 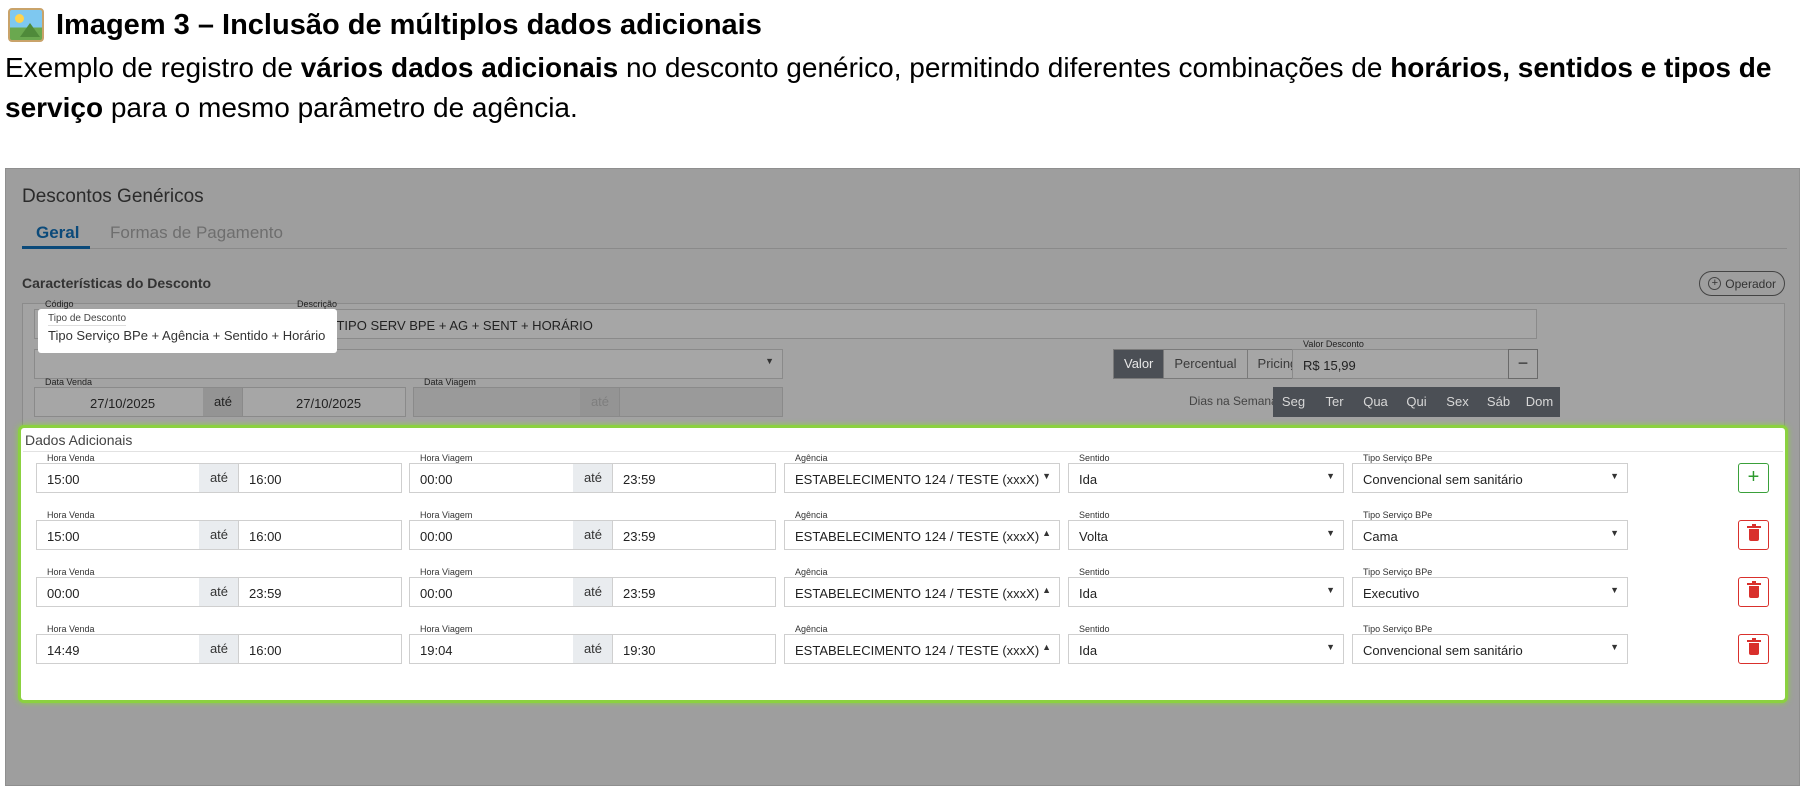 I want to click on discount-mode-toggle: Valor Percentual Pricing, so click(x=1211, y=364).